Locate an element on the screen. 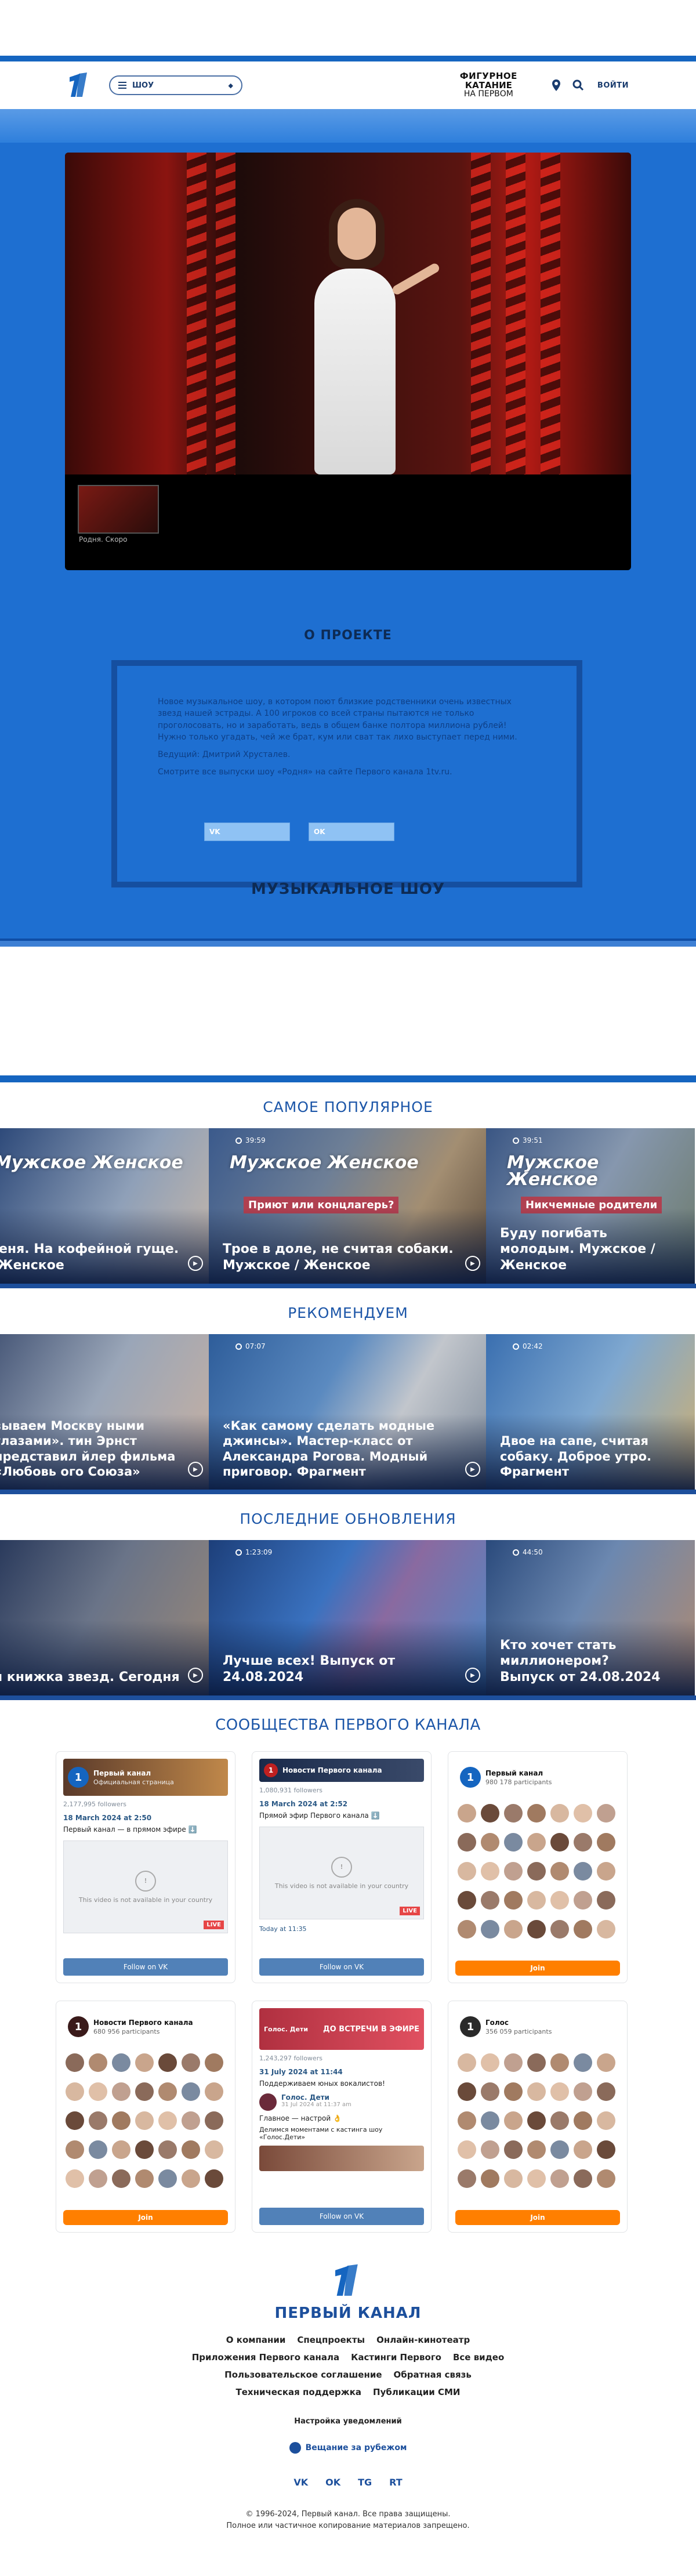 The image size is (696, 2576). video-thumbnail is located at coordinates (118, 510).